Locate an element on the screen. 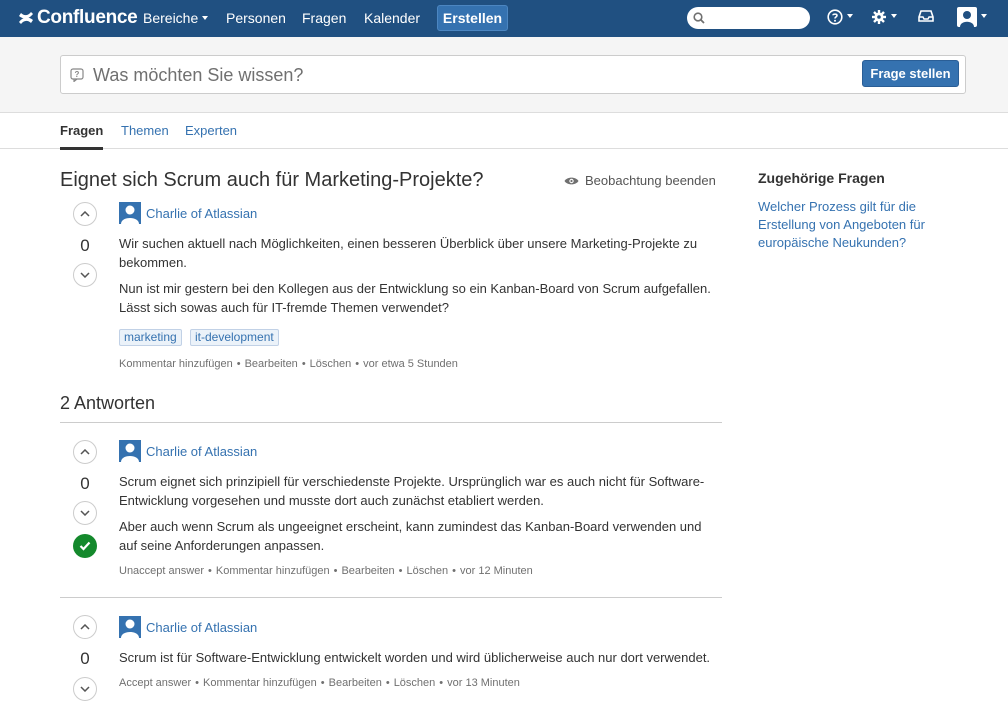 This screenshot has width=1008, height=709. confluence-logo-icon is located at coordinates (26, 18).